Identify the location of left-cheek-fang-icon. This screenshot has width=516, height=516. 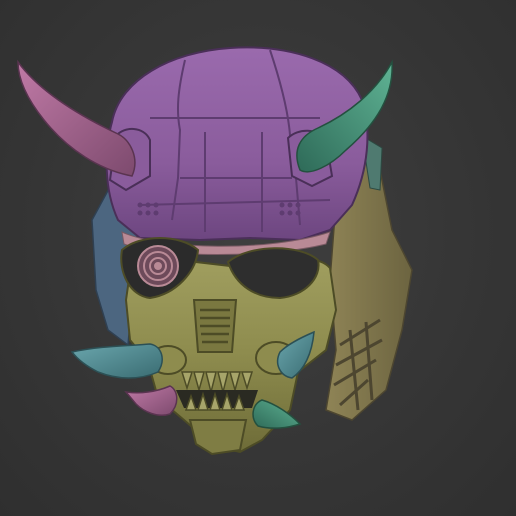
(116, 361).